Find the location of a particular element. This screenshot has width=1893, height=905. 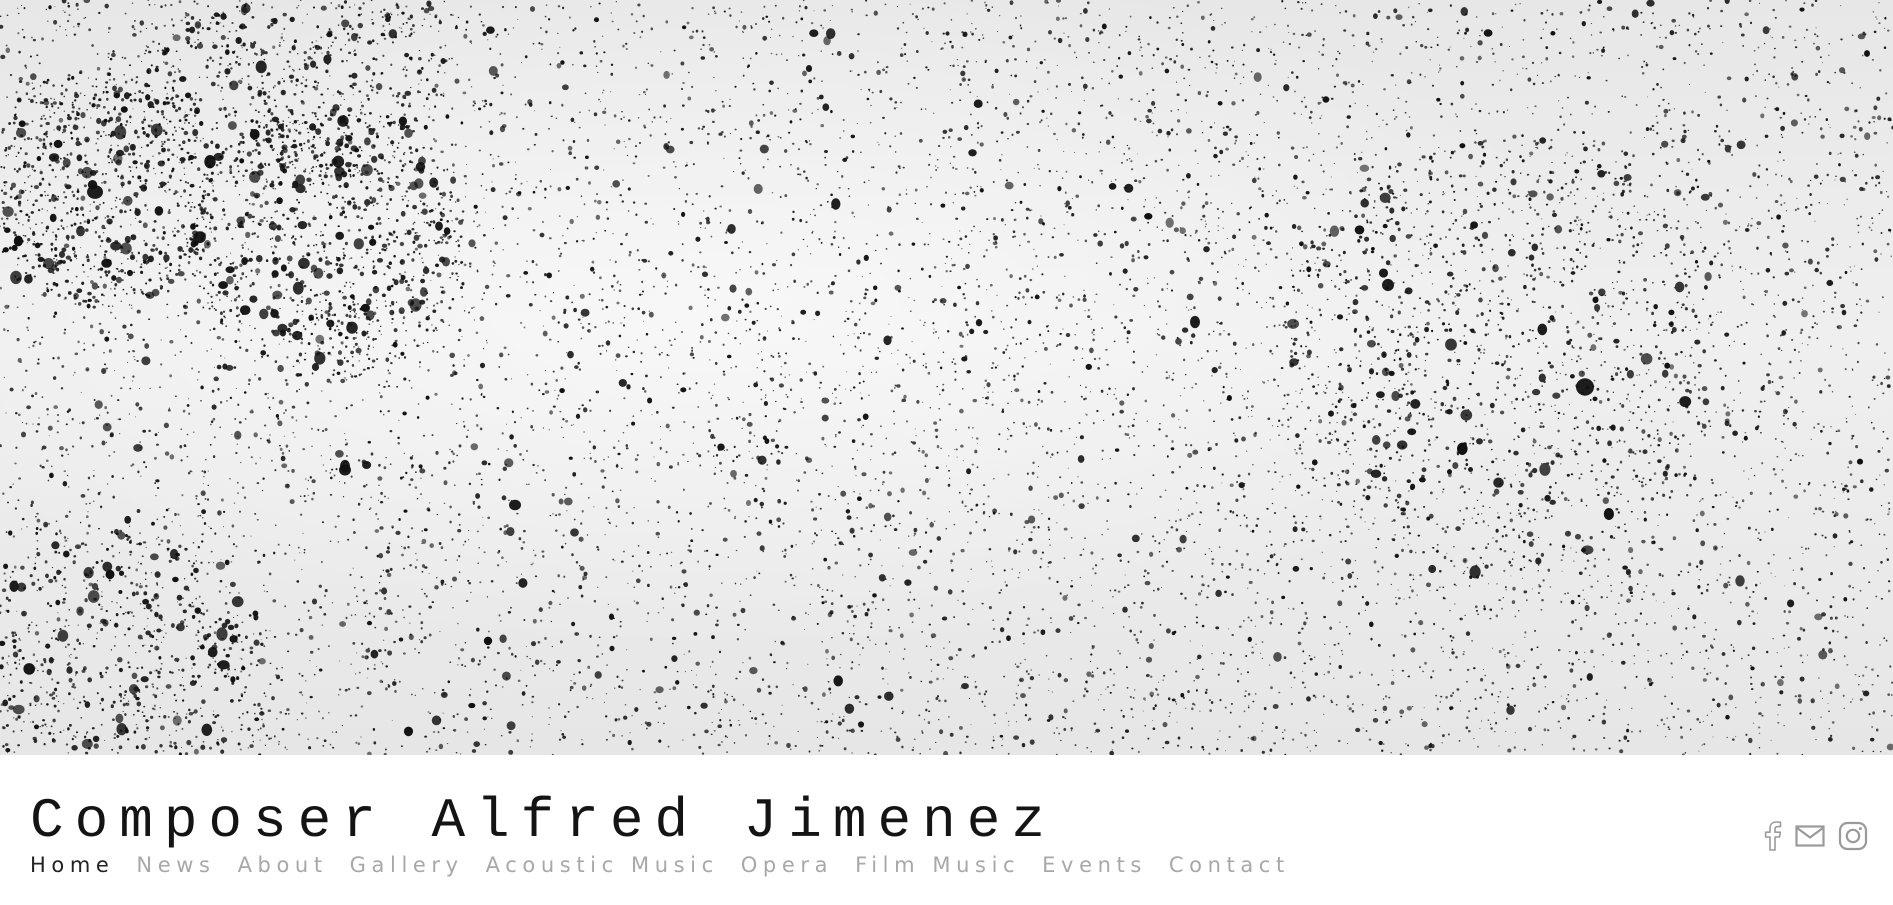

mail-icon is located at coordinates (1810, 836).